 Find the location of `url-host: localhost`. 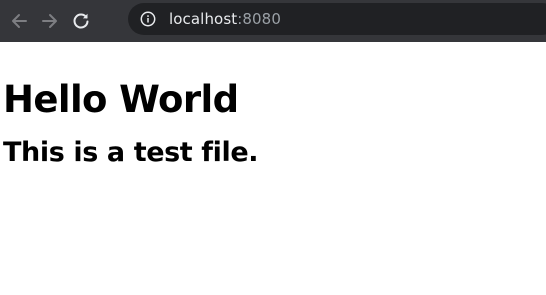

url-host: localhost is located at coordinates (203, 19).